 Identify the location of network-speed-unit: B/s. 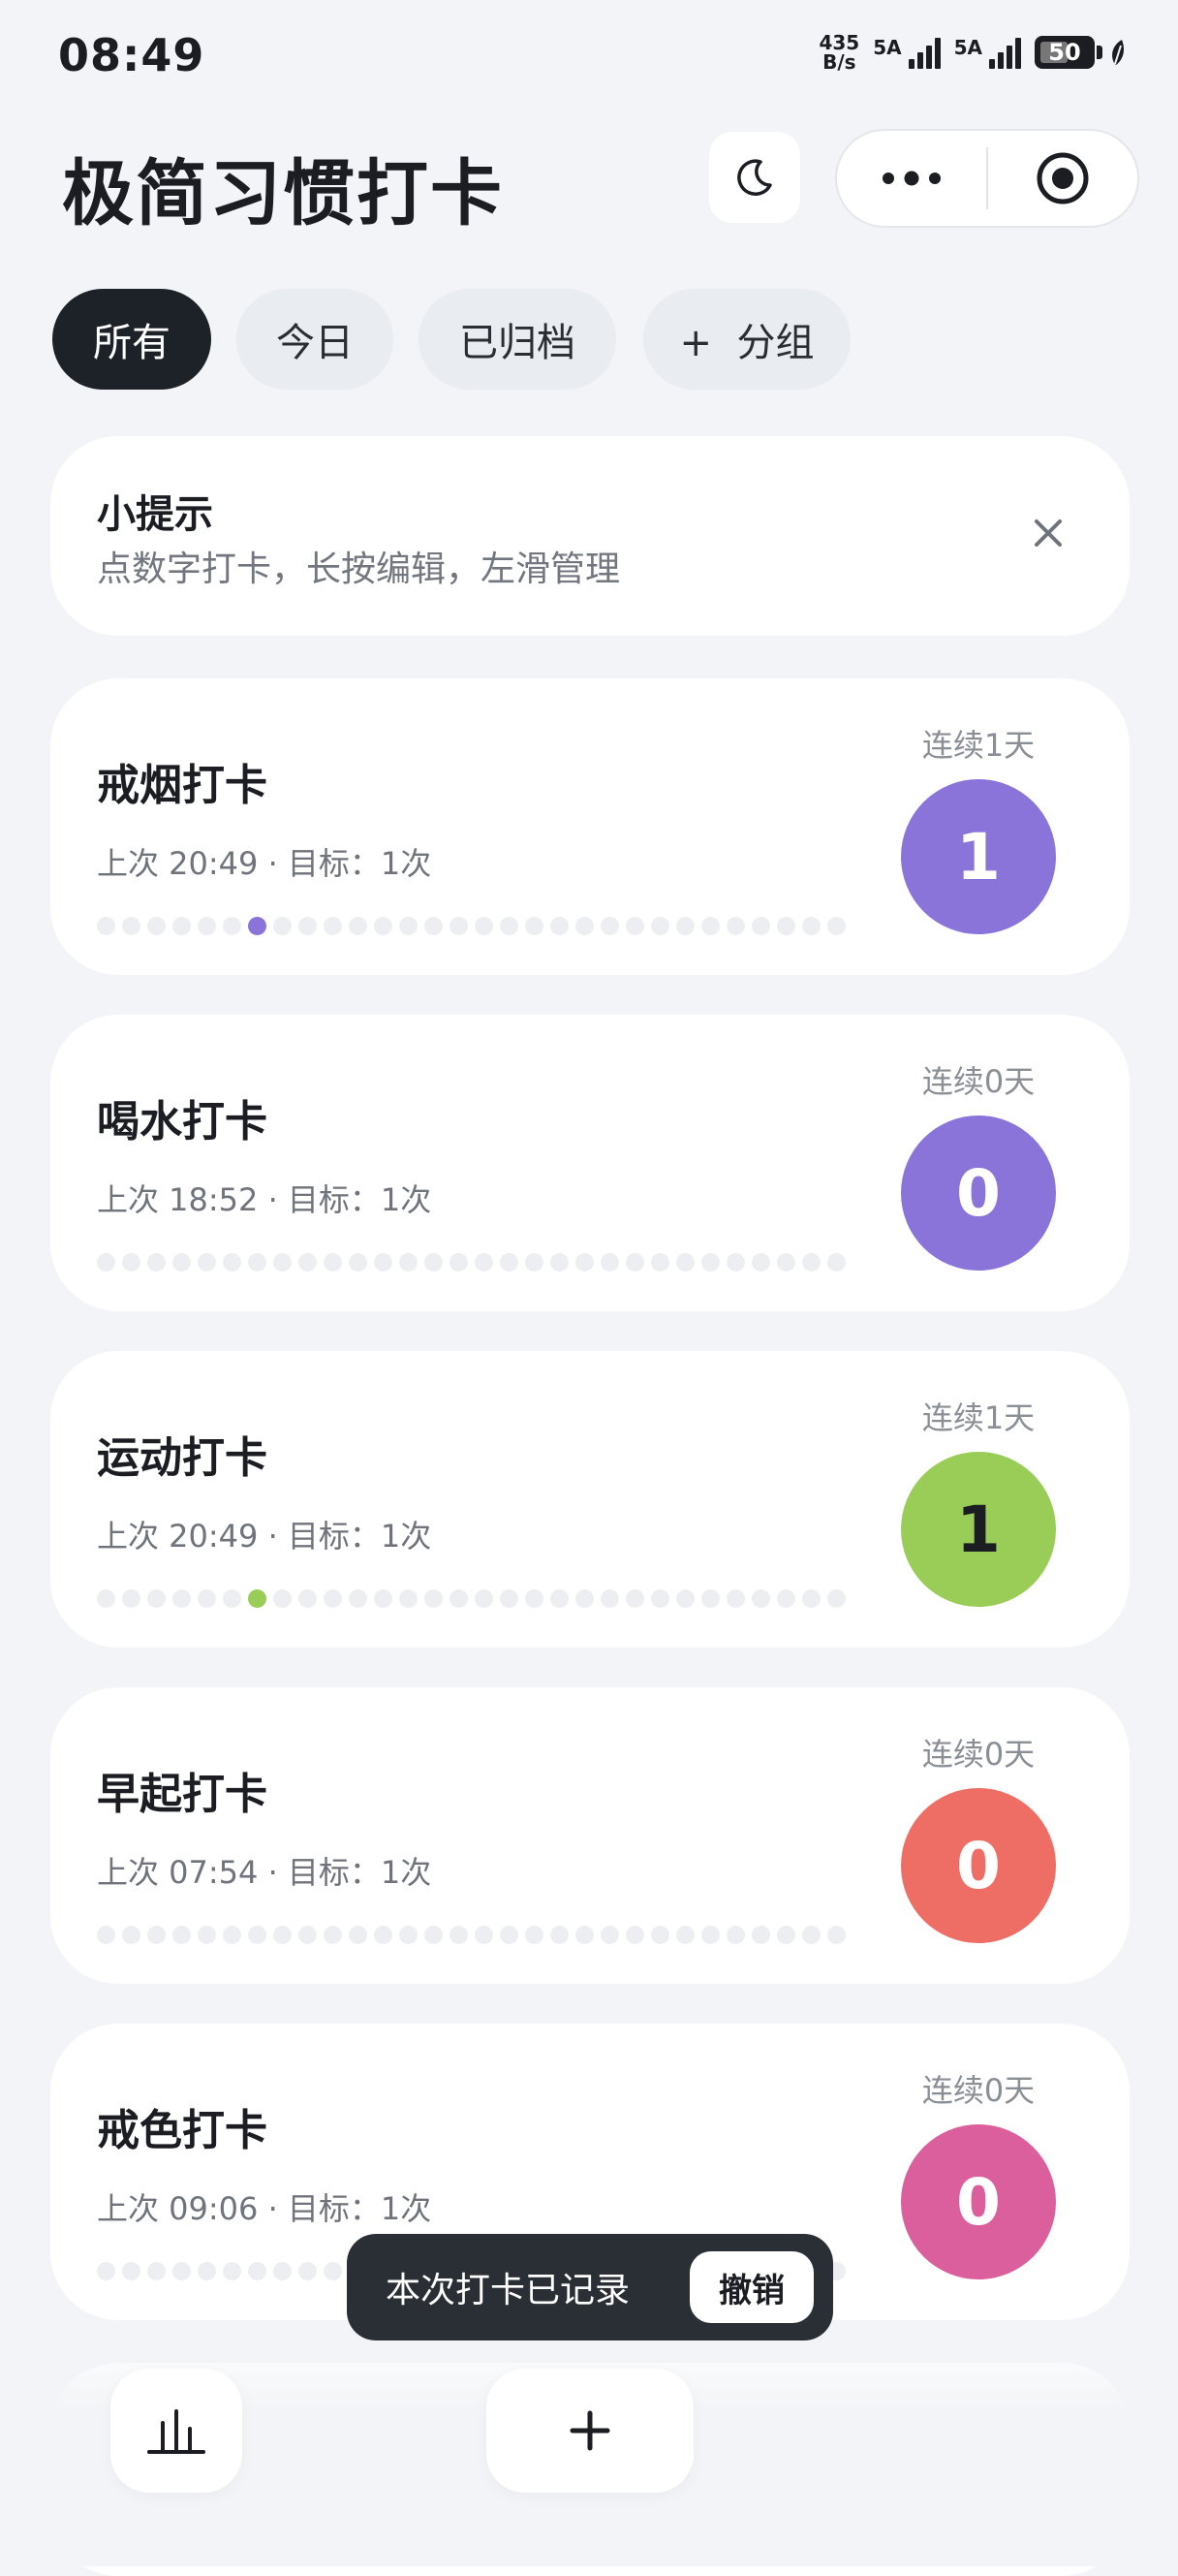
(839, 62).